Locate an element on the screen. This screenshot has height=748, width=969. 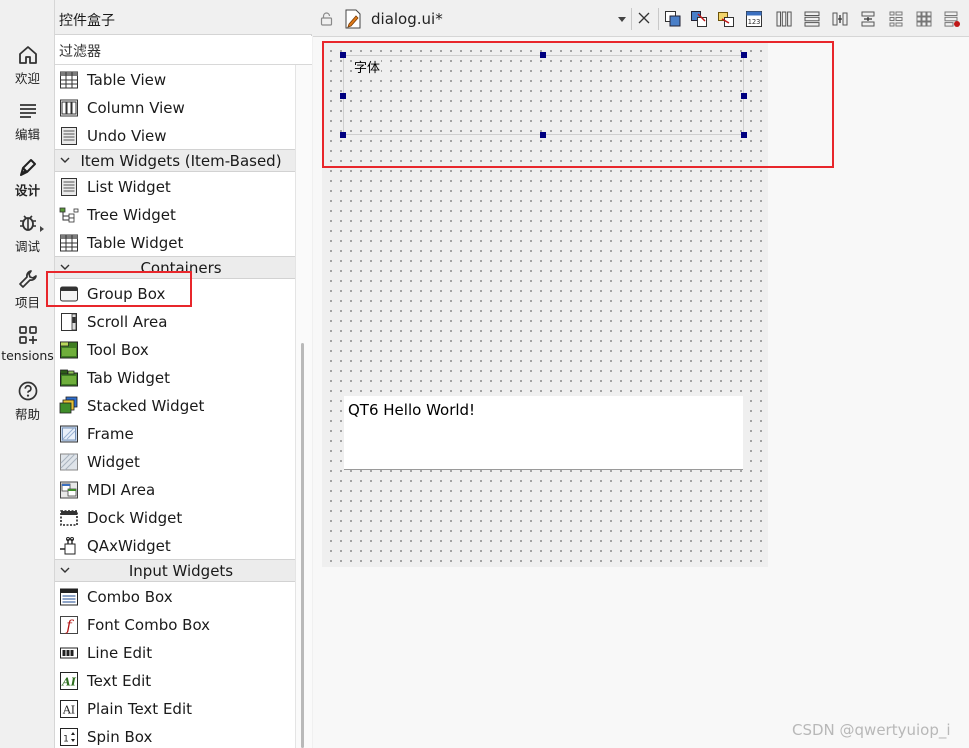
svg-text: 1 is located at coordinates (66, 740).